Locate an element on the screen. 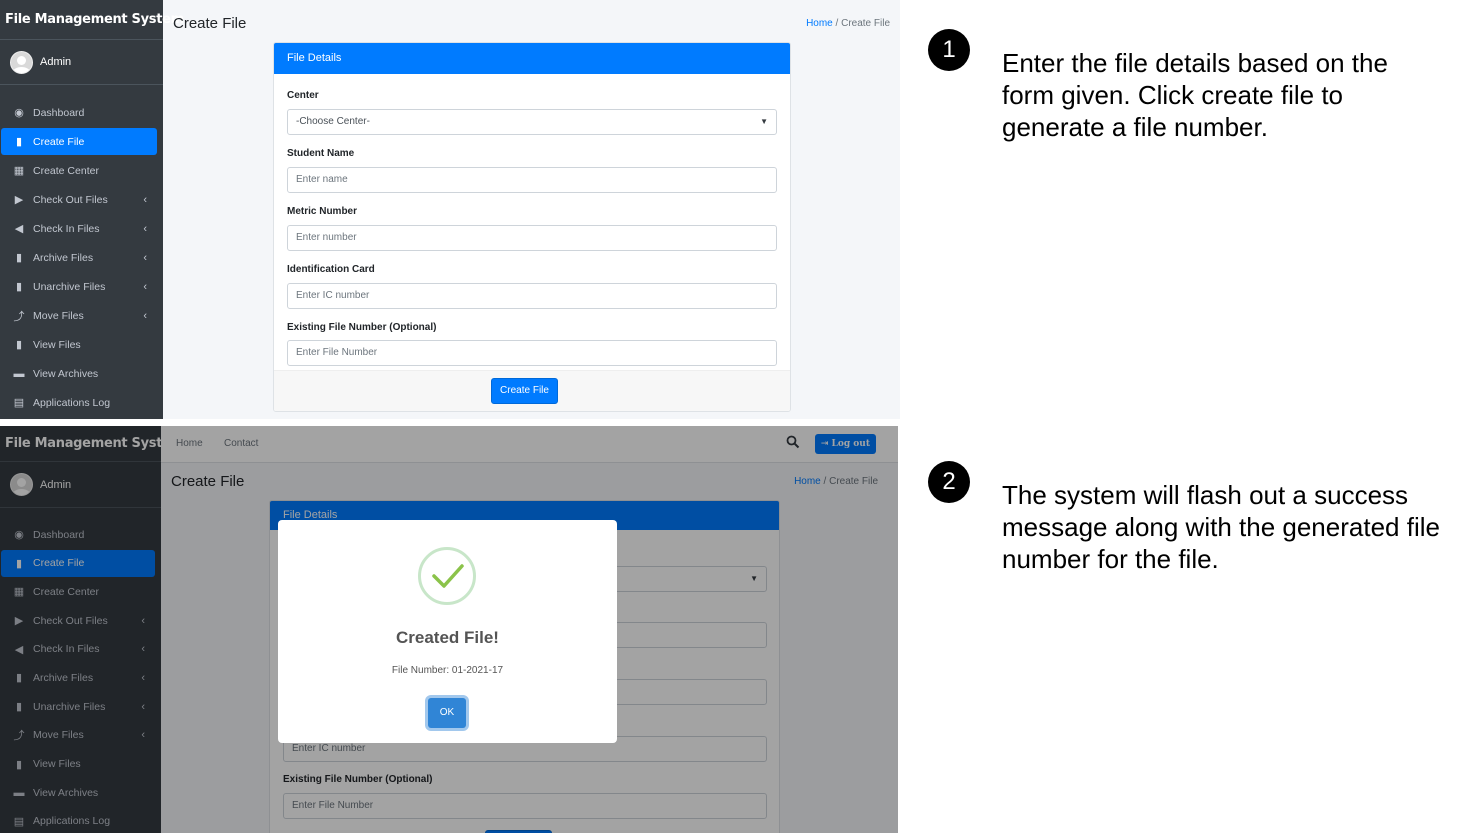  sidebar-item-dashboard: ◉ Dashboard is located at coordinates (79, 112).